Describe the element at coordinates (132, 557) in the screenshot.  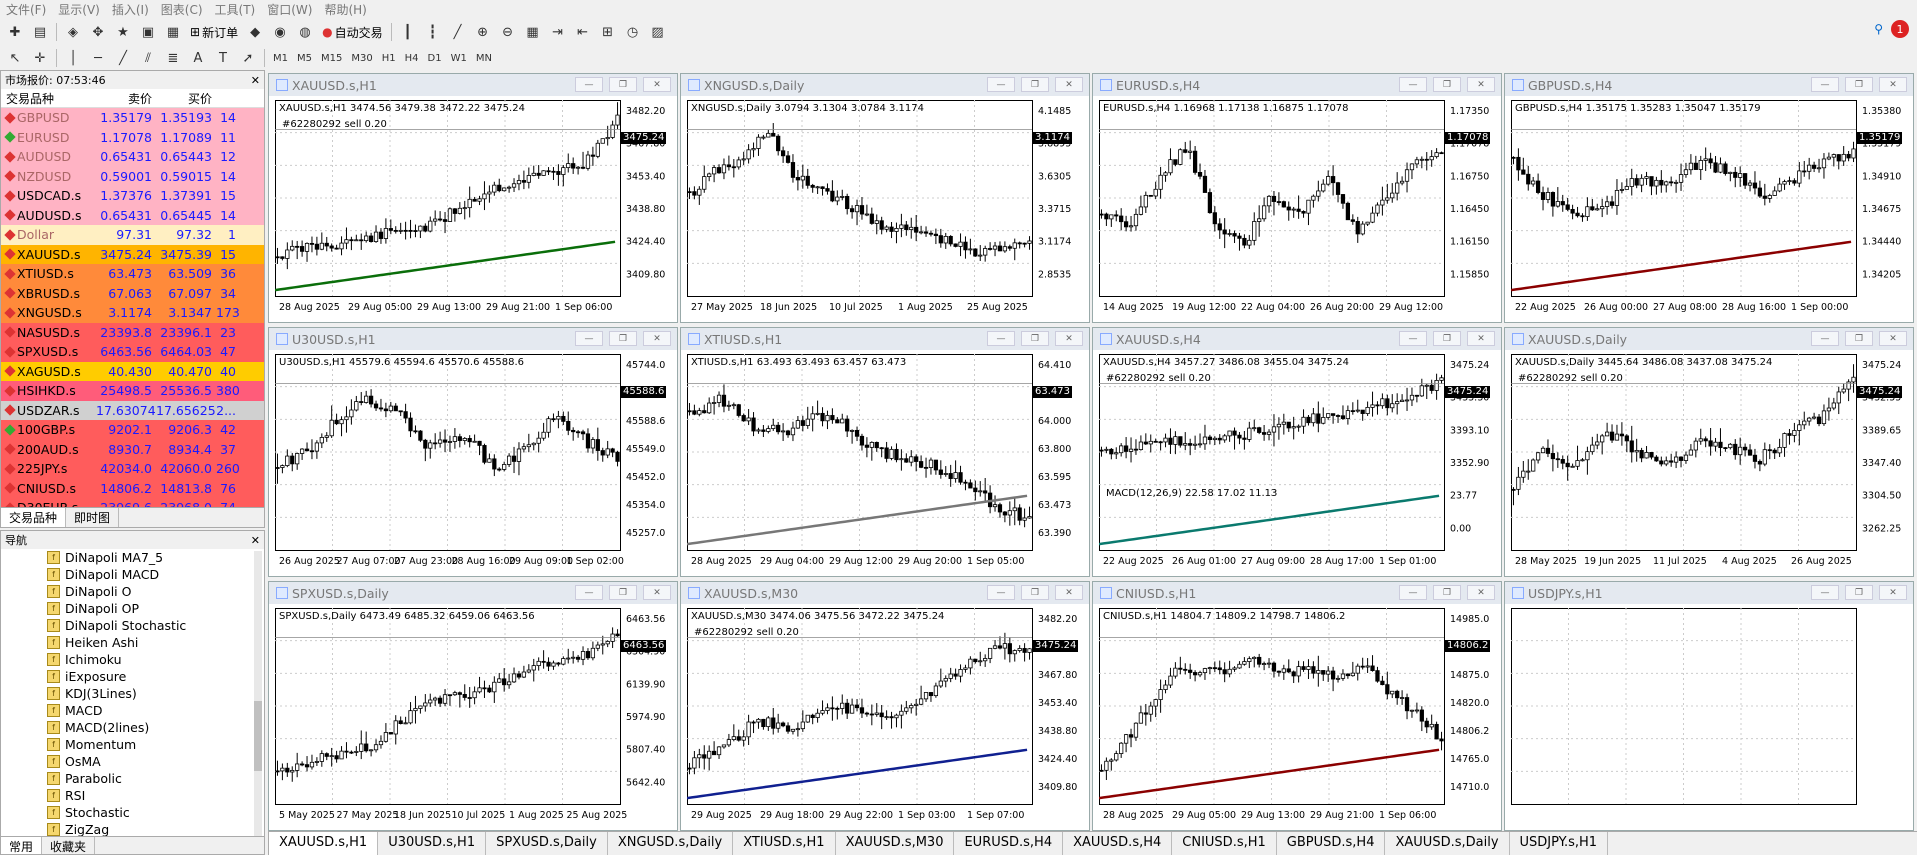
I see `nav-indicator-item: f DiNapoli MA7_5` at that location.